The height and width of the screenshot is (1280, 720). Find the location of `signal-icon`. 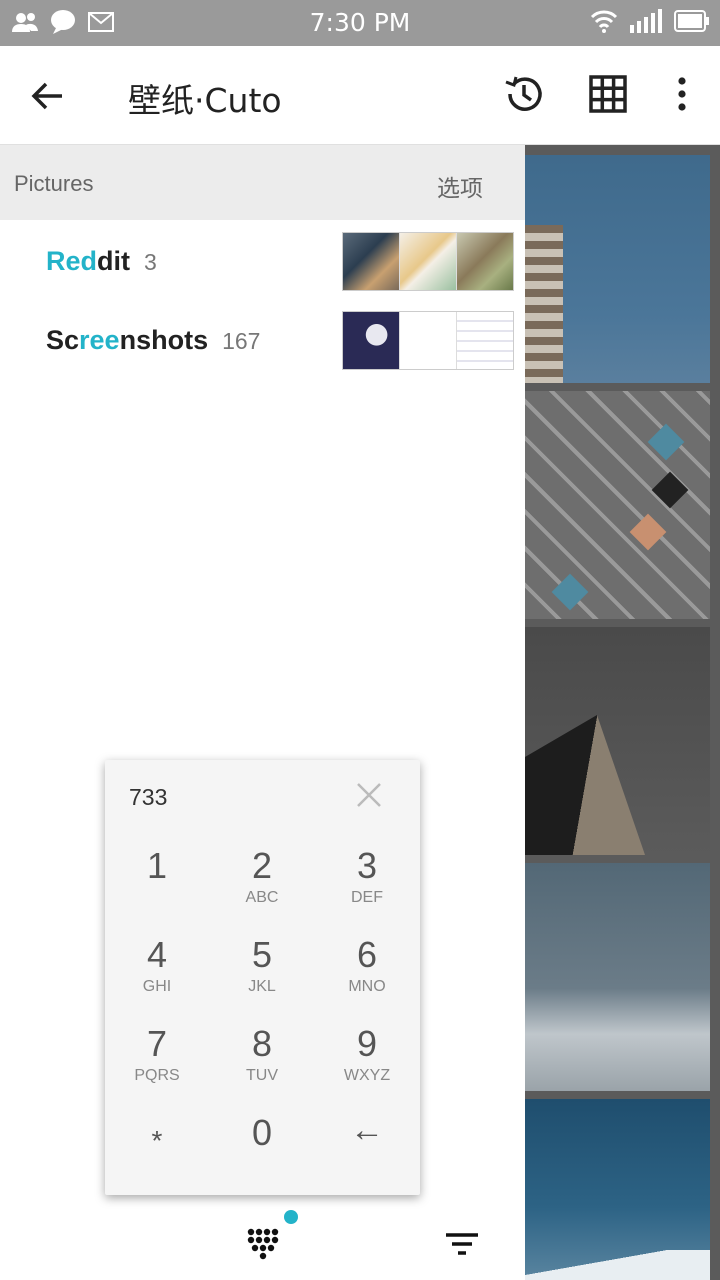

signal-icon is located at coordinates (646, 21).